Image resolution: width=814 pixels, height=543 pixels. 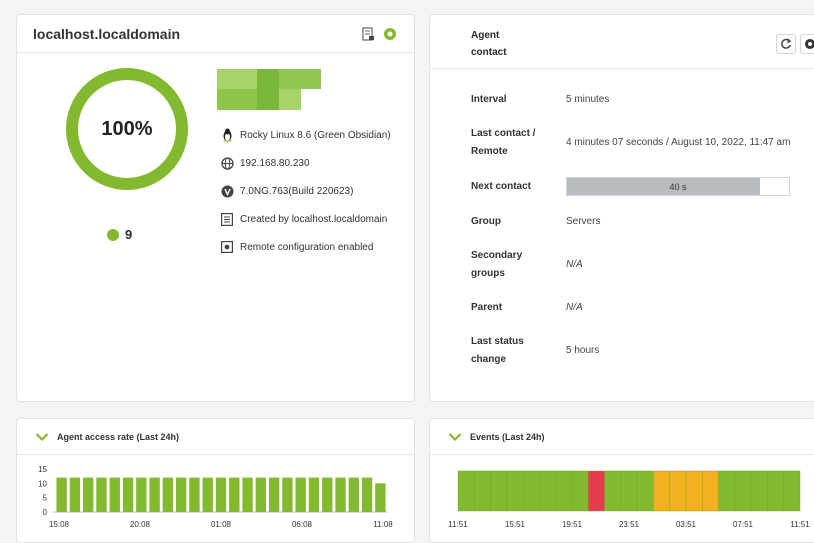 I want to click on created-by-label: Created by localhost.localdomain, so click(x=314, y=219).